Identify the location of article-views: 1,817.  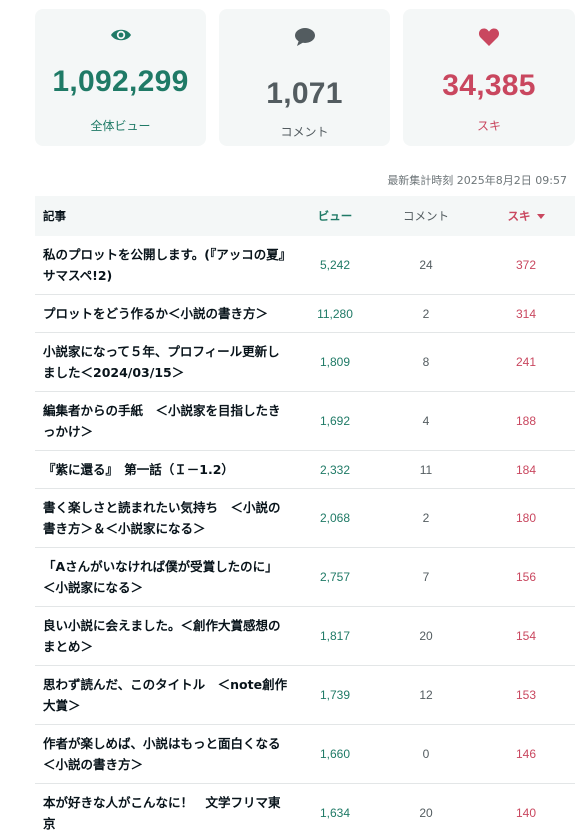
(335, 636).